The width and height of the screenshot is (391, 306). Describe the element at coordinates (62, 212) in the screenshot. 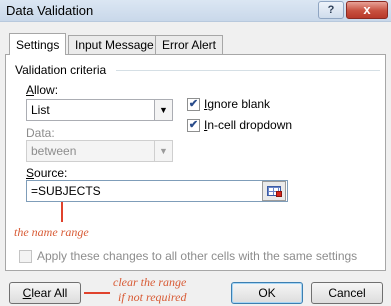

I see `name-range-pointer` at that location.